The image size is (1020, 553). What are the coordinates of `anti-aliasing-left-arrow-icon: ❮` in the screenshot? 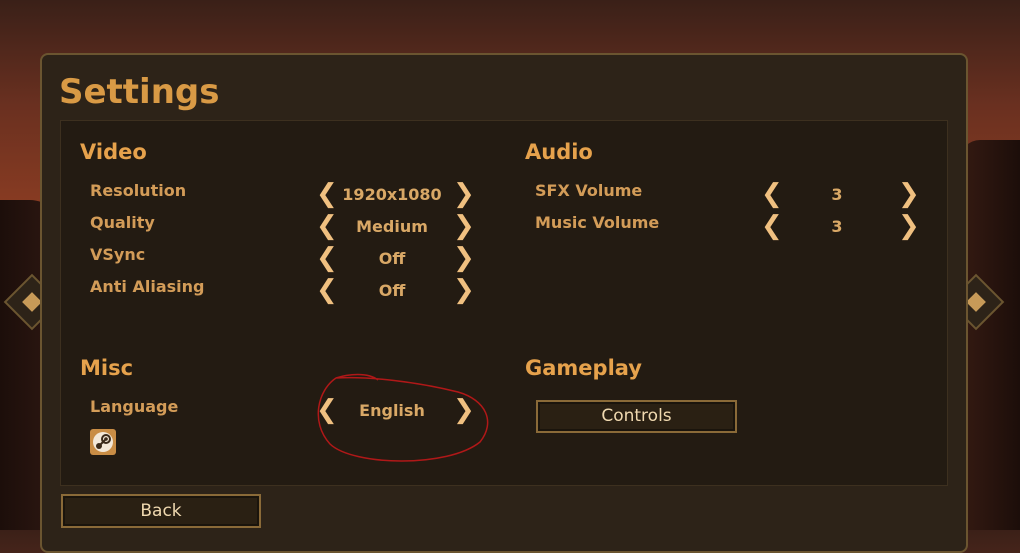 It's located at (327, 290).